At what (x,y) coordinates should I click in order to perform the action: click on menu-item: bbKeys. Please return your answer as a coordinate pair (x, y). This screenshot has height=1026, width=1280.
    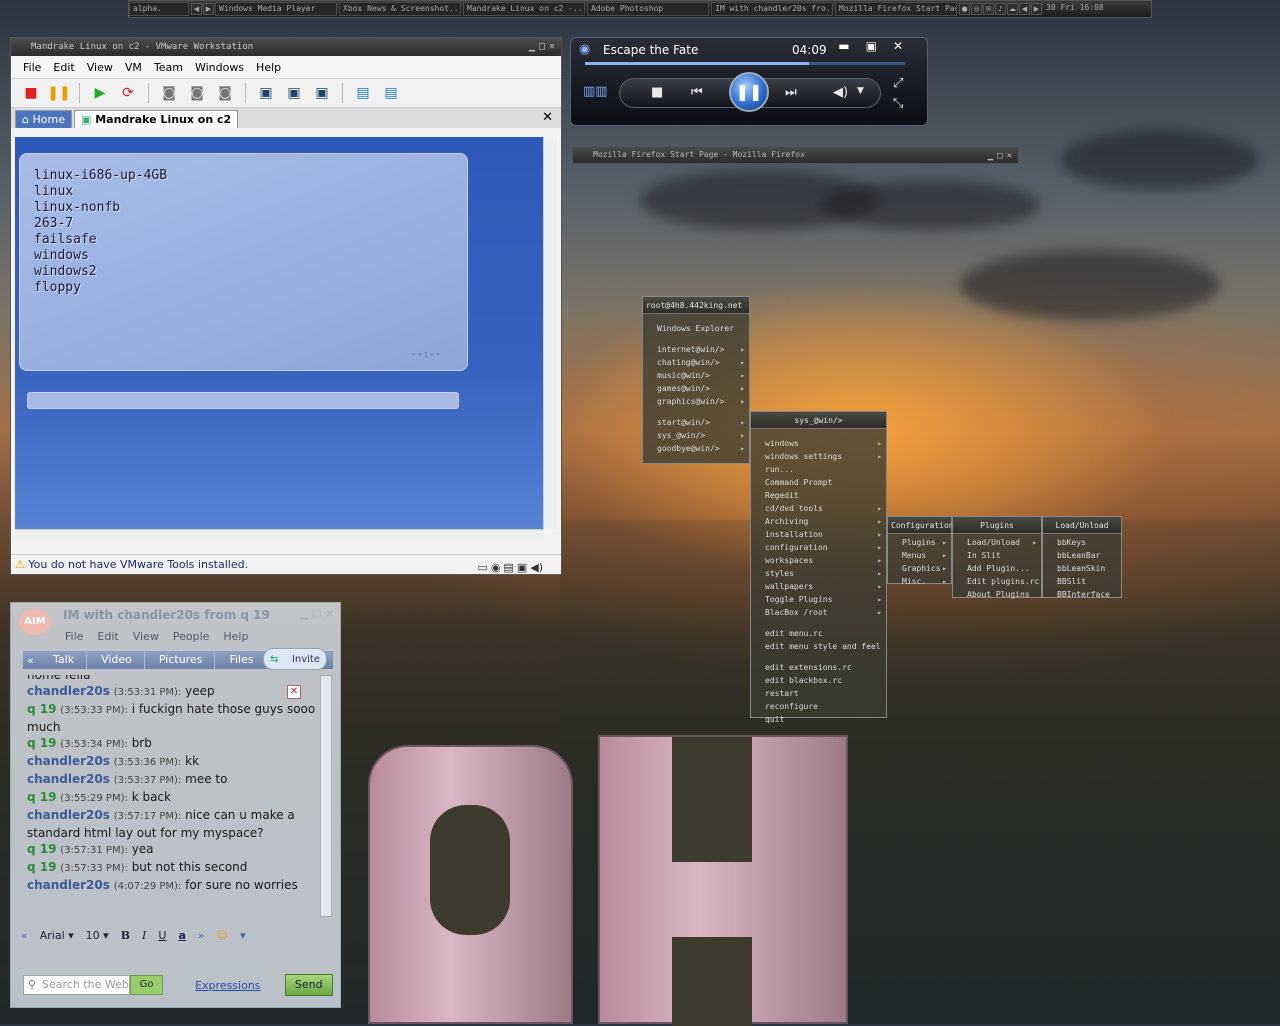
    Looking at the image, I should click on (1082, 542).